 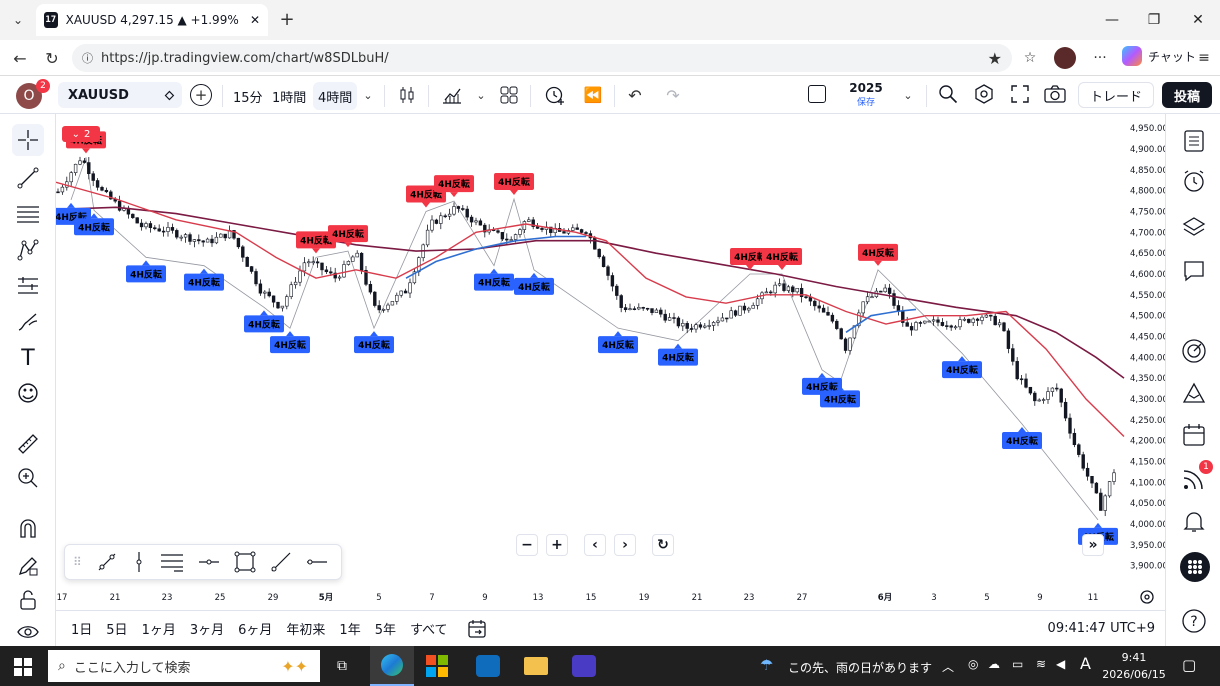 What do you see at coordinates (1194, 435) in the screenshot?
I see `calendar-icon` at bounding box center [1194, 435].